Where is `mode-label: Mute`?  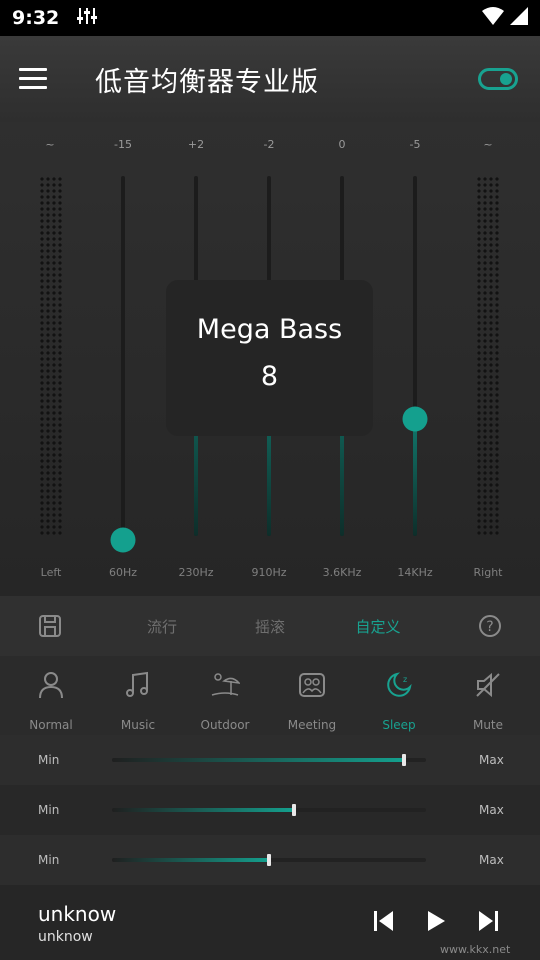 mode-label: Mute is located at coordinates (488, 725).